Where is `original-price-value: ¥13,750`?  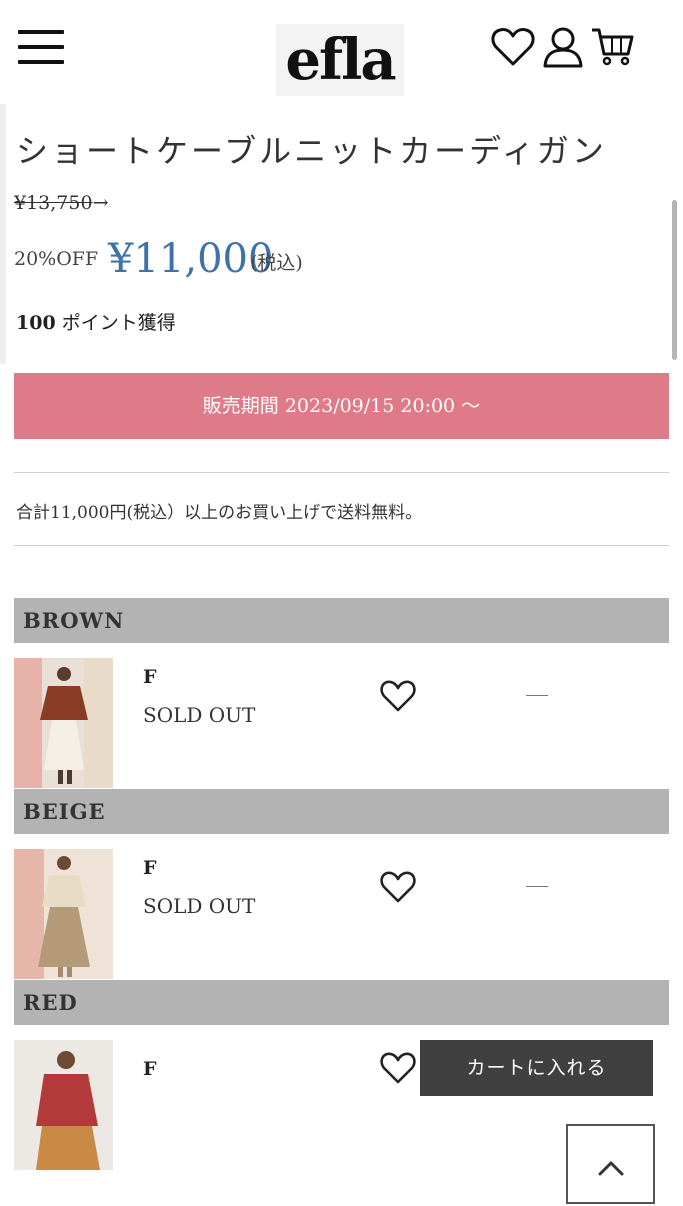 original-price-value: ¥13,750 is located at coordinates (53, 203).